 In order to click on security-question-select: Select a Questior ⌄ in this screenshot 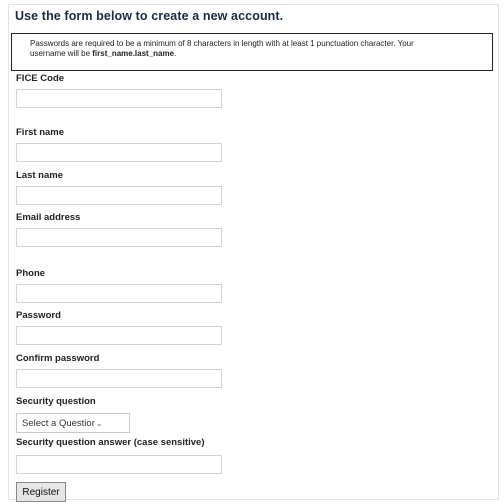, I will do `click(73, 423)`.